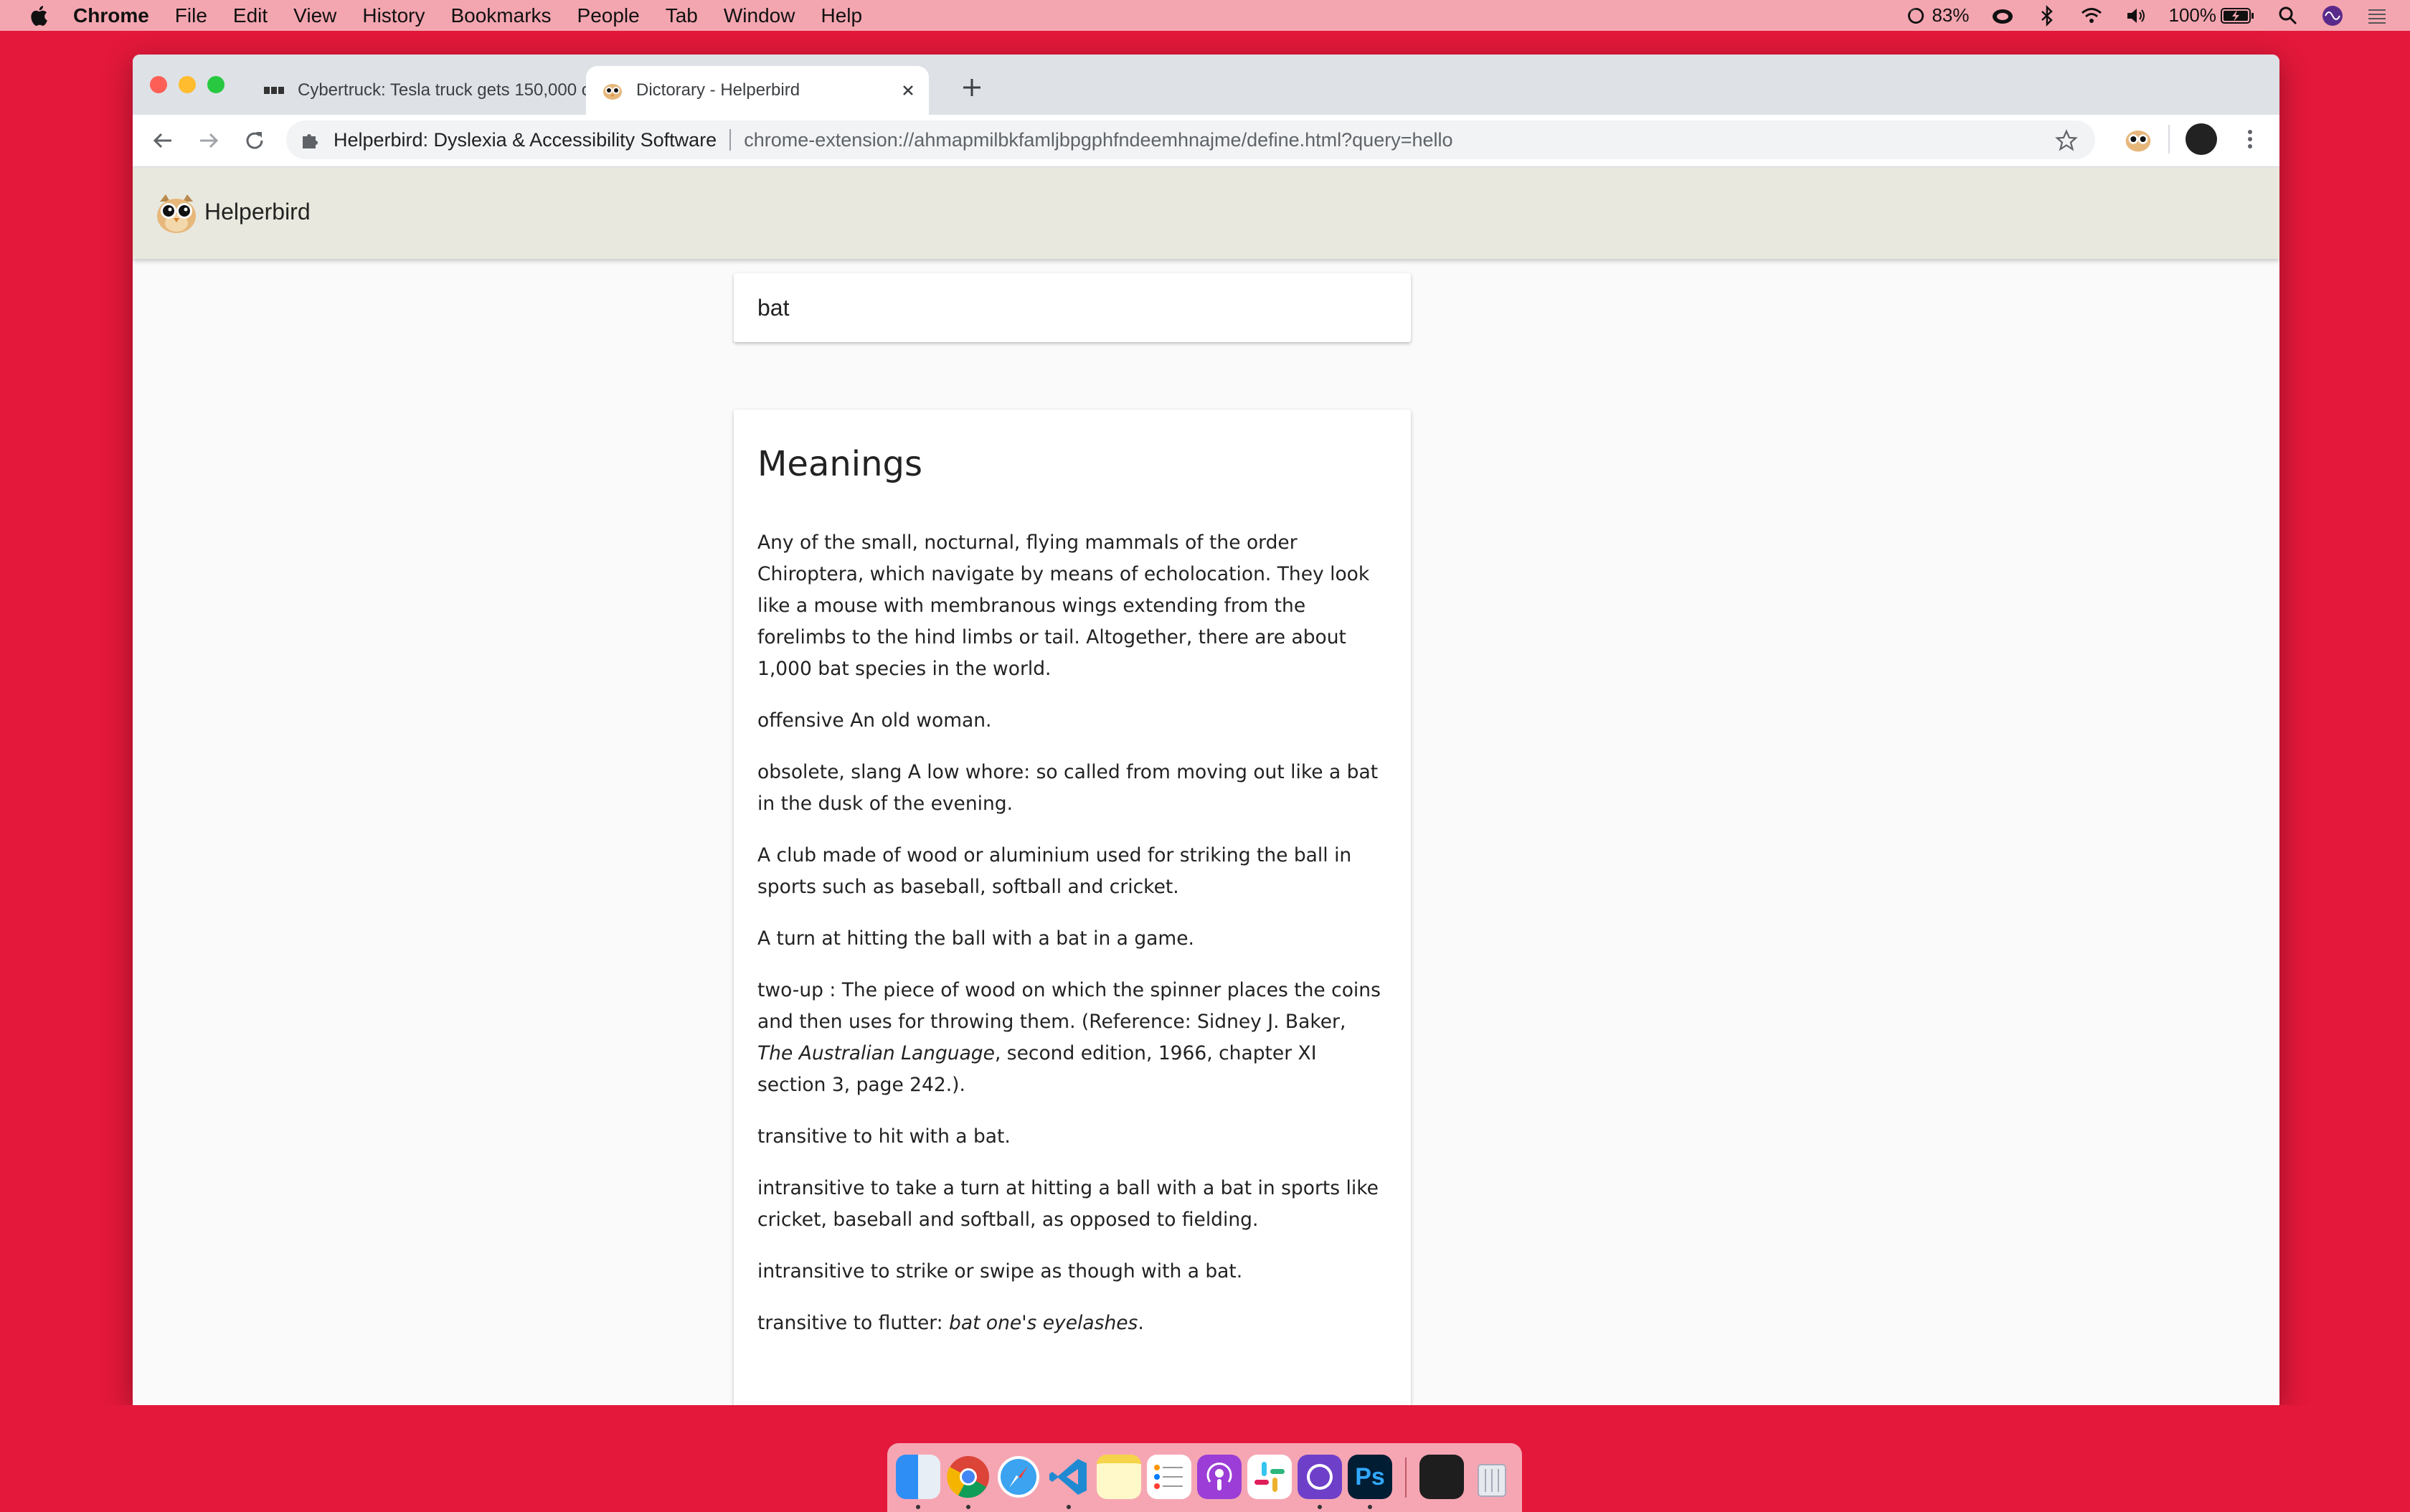 This screenshot has height=1512, width=2410. I want to click on finder-icon, so click(918, 1477).